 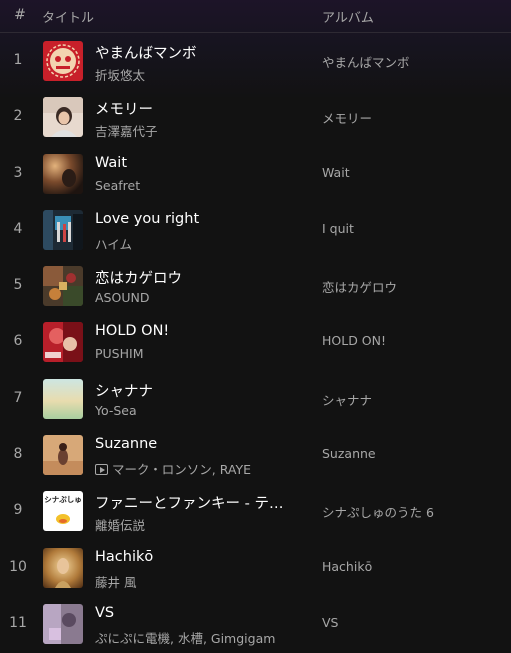 I want to click on track-artist: Seafret, so click(x=200, y=185).